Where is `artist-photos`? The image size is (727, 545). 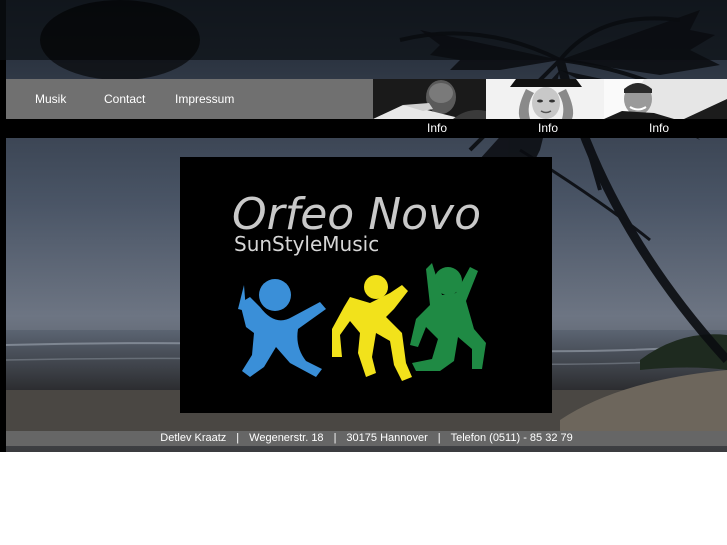
artist-photos is located at coordinates (550, 99).